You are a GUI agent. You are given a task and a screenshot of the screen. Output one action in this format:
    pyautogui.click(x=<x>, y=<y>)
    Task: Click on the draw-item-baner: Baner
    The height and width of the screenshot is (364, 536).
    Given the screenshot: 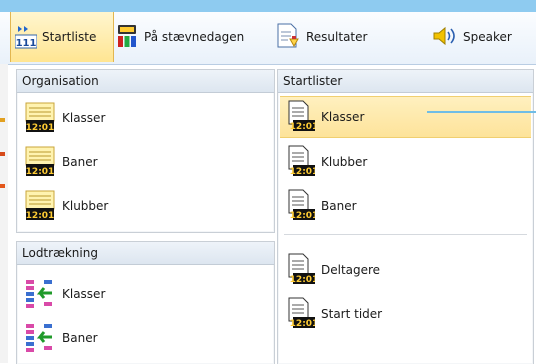 What is the action you would take?
    pyautogui.click(x=145, y=338)
    